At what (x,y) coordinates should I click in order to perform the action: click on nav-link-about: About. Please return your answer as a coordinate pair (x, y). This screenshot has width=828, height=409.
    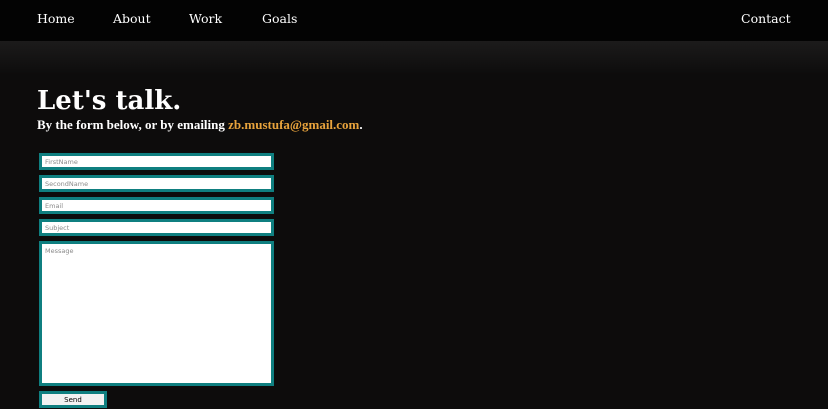
    Looking at the image, I should click on (132, 18).